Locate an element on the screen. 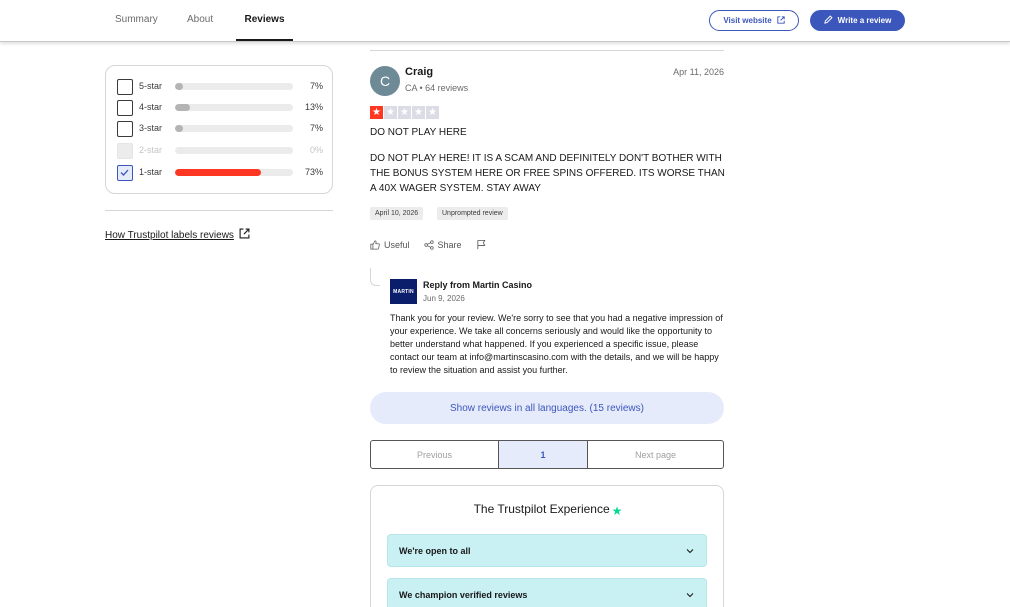  experience-title: The Trustpilot Experience ★ is located at coordinates (548, 510).